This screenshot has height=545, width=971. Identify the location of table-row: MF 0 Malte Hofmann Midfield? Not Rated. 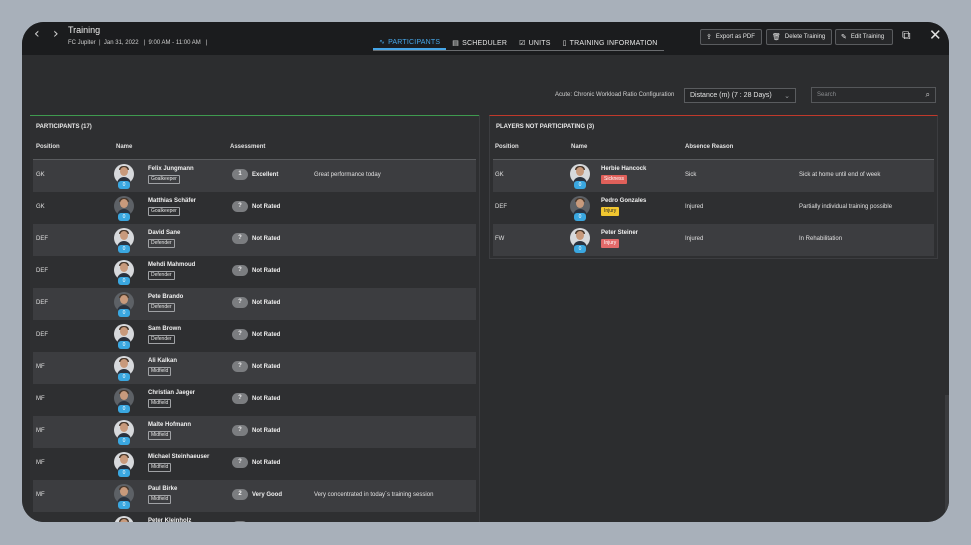
(254, 432).